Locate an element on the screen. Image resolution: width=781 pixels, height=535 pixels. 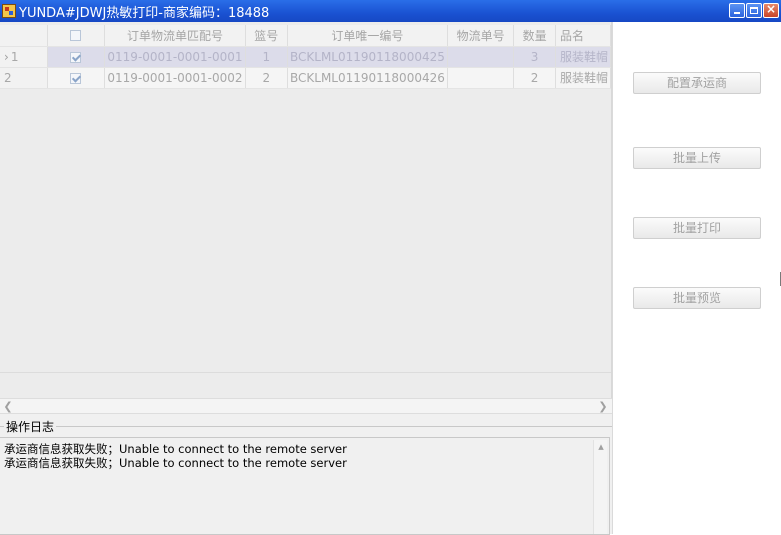
cell-qty: 2 is located at coordinates (534, 78).